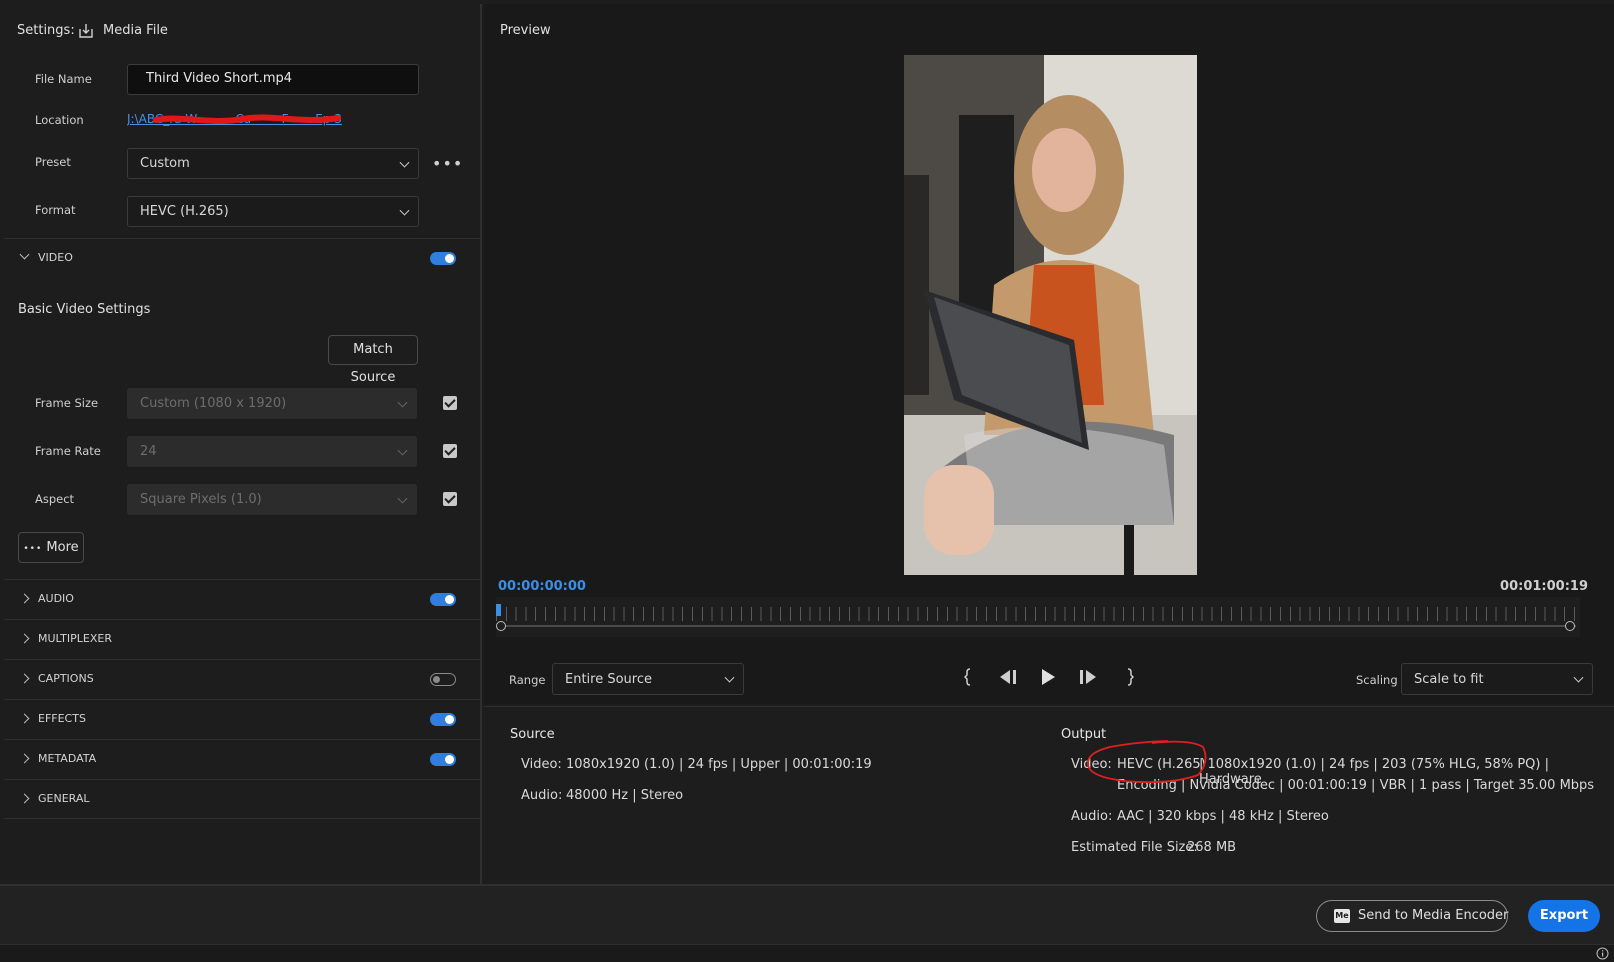 Image resolution: width=1614 pixels, height=962 pixels. Describe the element at coordinates (807, 914) in the screenshot. I see `footer-bar: Me Send to Media Encoder Export` at that location.